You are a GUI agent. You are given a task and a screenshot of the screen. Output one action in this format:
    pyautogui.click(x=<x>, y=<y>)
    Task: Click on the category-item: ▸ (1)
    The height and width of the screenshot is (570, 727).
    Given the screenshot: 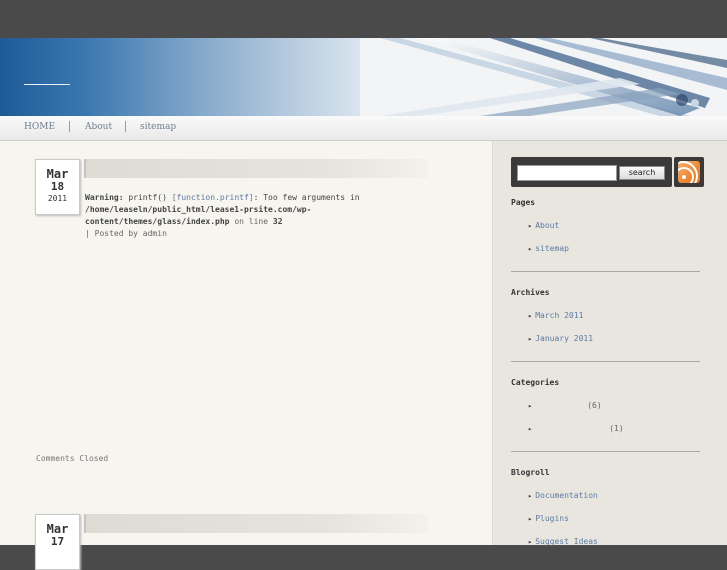 What is the action you would take?
    pyautogui.click(x=576, y=428)
    